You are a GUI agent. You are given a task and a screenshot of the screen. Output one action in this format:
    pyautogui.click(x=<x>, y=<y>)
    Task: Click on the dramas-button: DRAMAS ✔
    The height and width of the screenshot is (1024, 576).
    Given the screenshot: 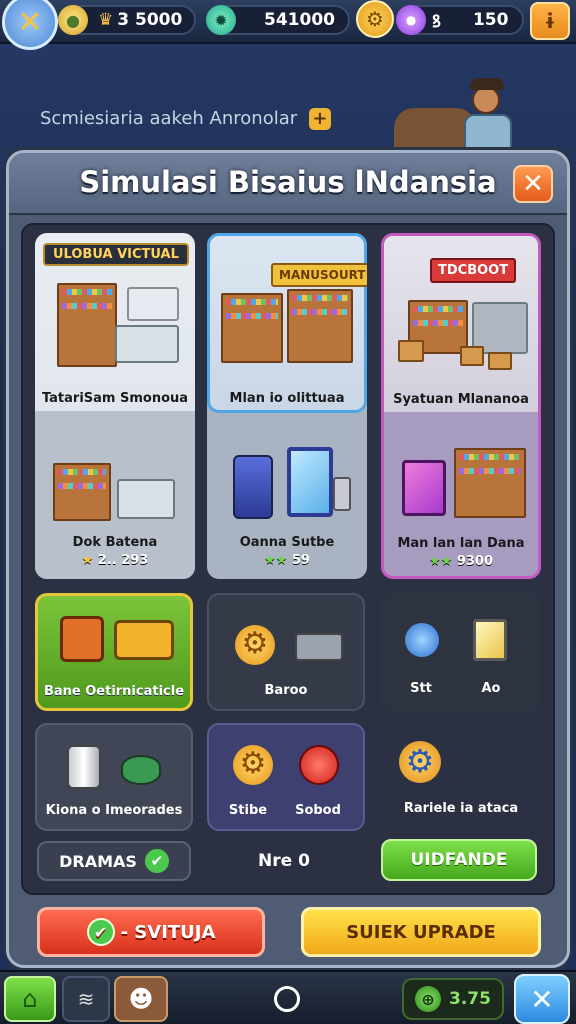 What is the action you would take?
    pyautogui.click(x=114, y=861)
    